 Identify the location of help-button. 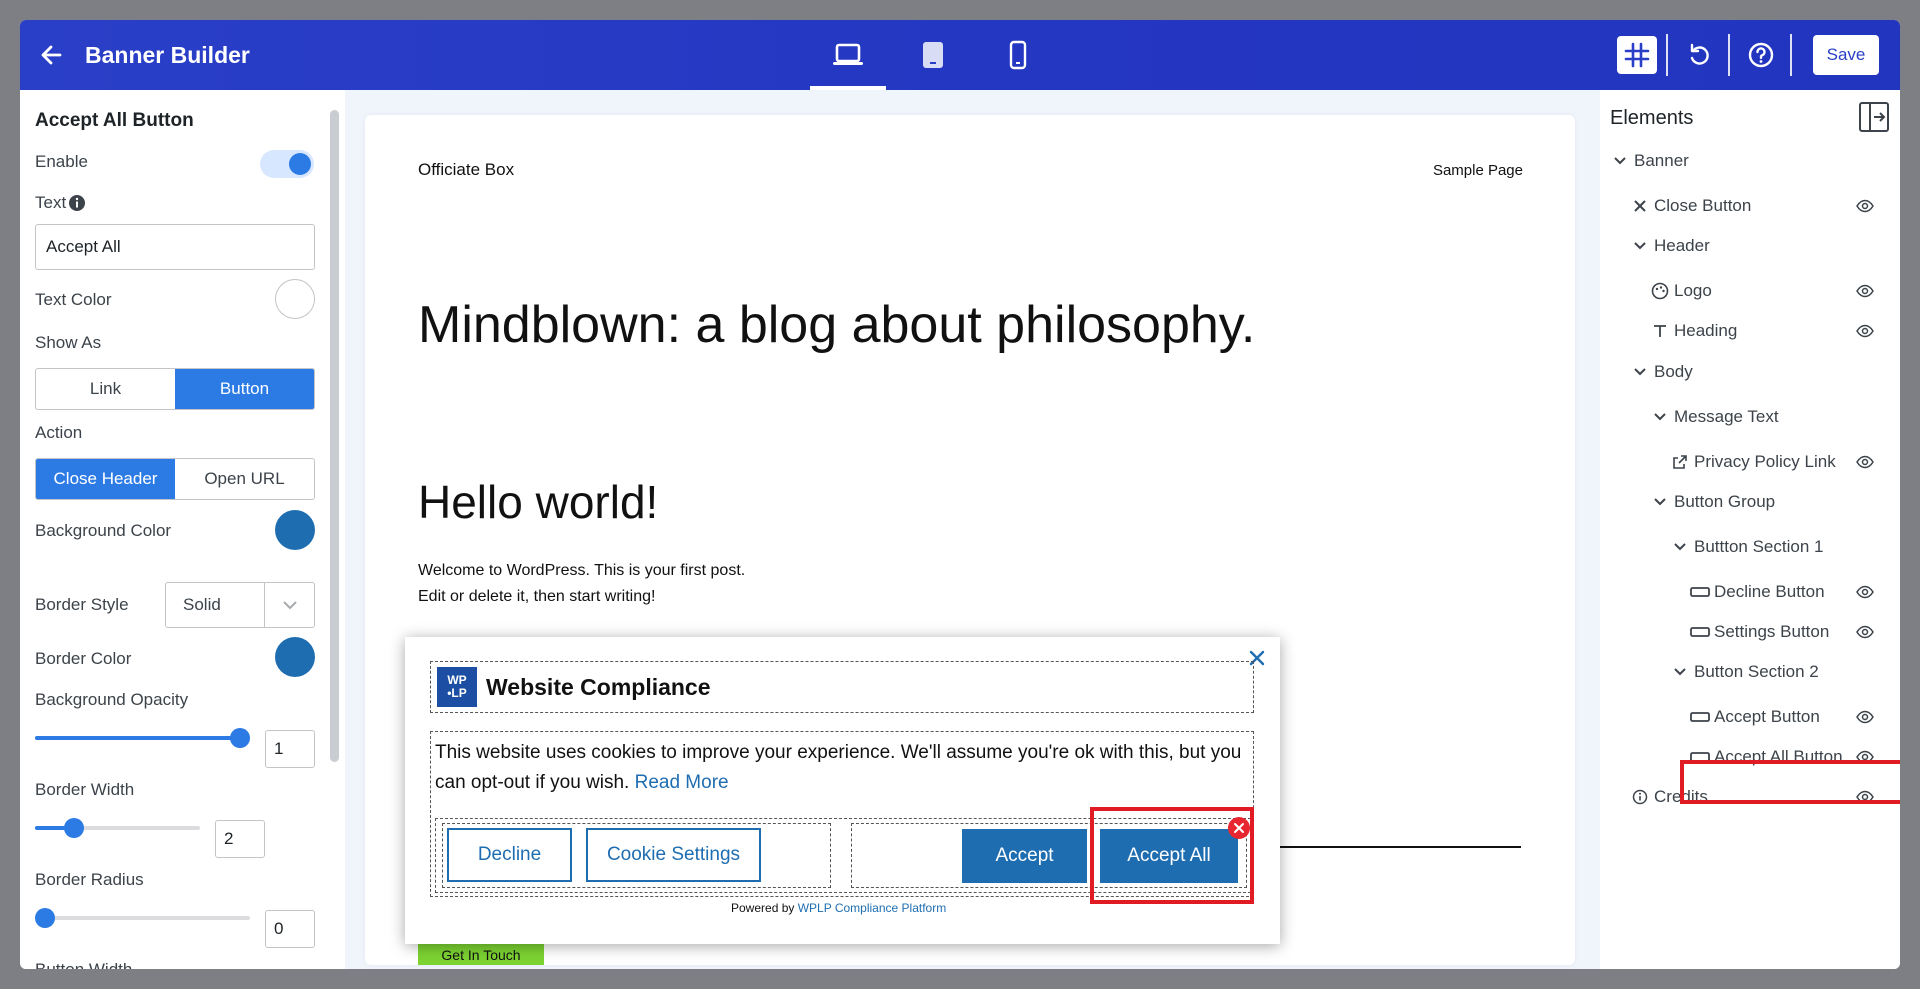
(1761, 55).